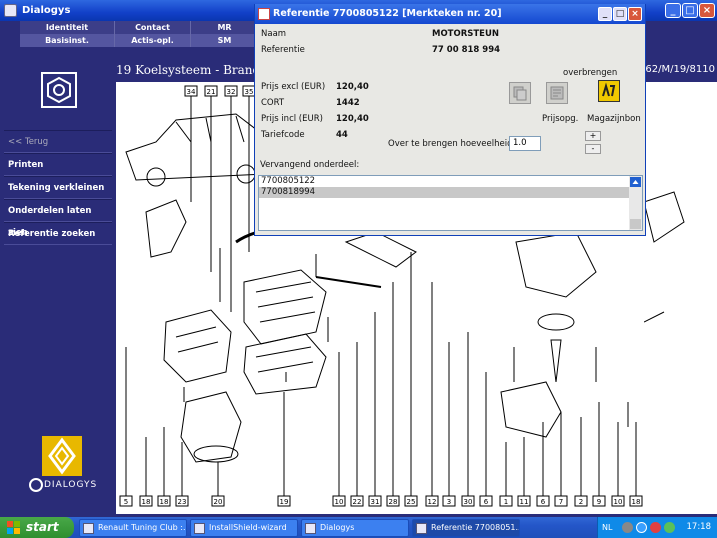  I want to click on sidebar-item-search-reference: Referentie zoeken, so click(58, 233).